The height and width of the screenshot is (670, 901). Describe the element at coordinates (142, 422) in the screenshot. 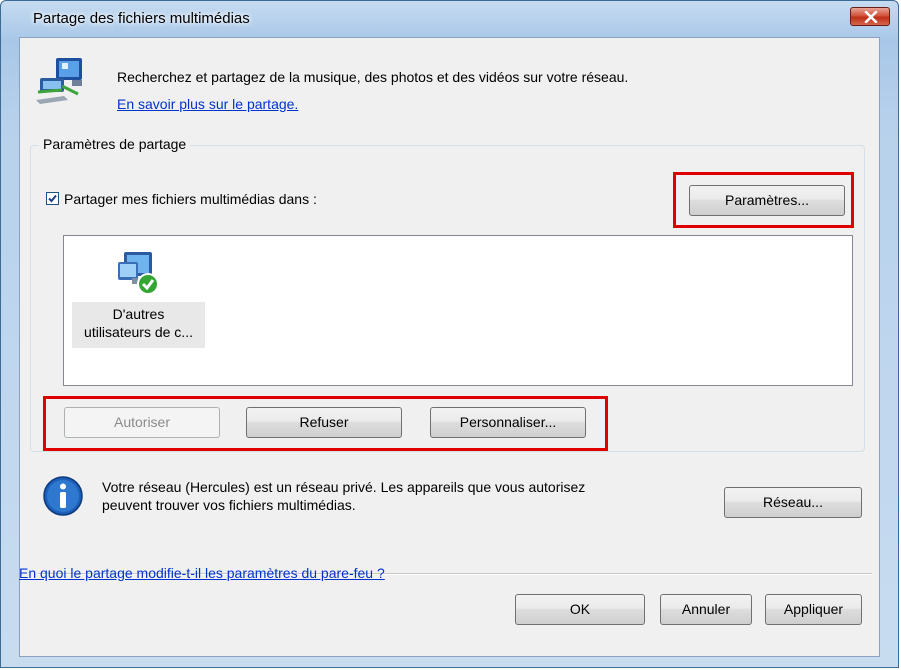

I see `allow-button: Autoriser` at that location.